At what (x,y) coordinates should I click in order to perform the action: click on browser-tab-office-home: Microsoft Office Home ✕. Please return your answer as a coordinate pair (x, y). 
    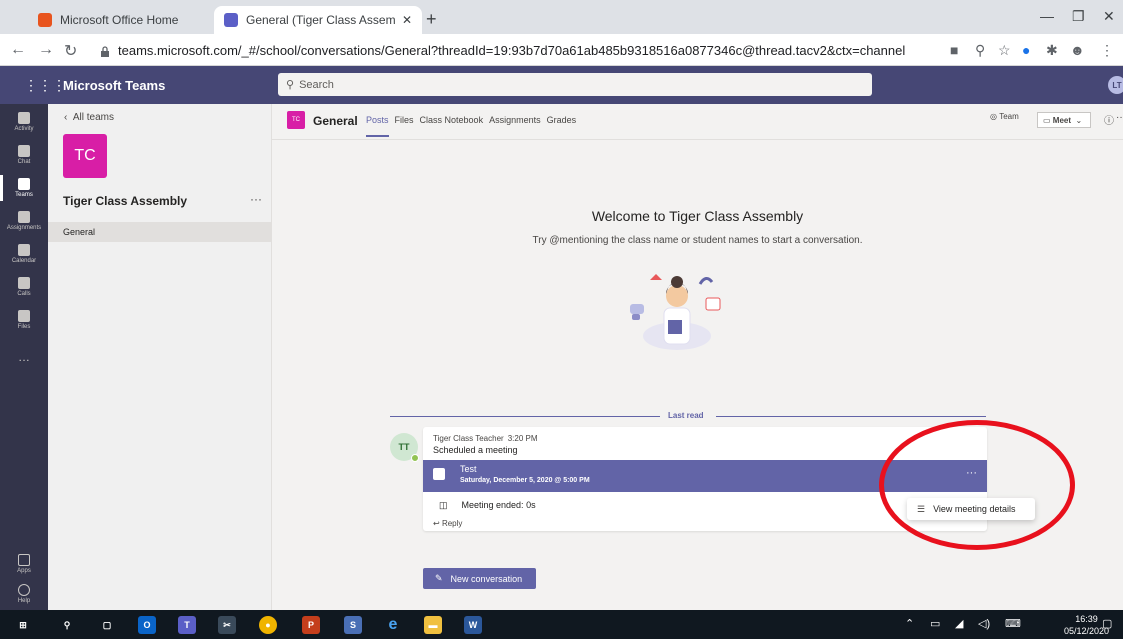
    Looking at the image, I should click on (134, 20).